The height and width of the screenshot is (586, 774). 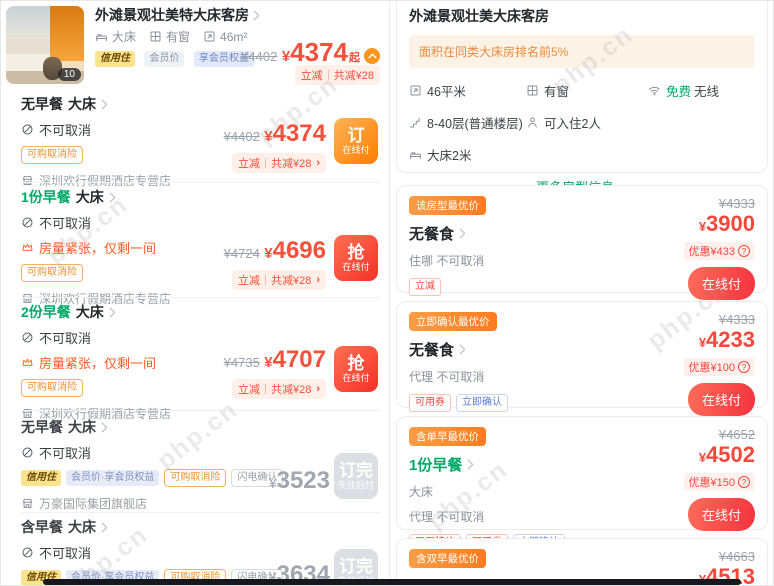 I want to click on room-specs: 大床 有窗 46m², so click(x=171, y=36).